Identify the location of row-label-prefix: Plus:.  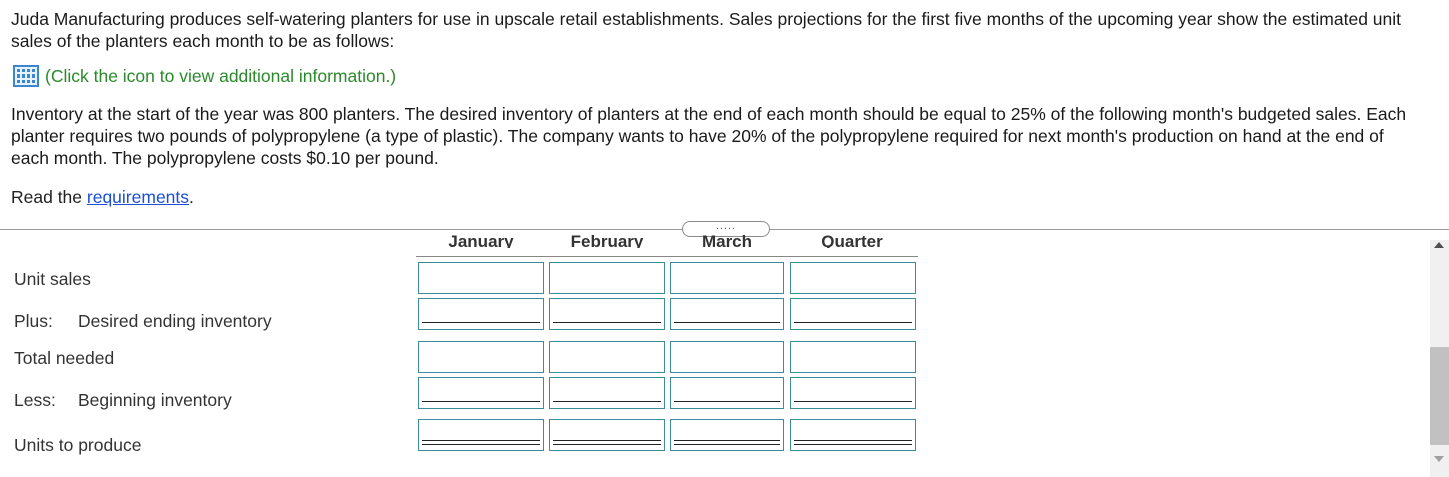
(33, 321).